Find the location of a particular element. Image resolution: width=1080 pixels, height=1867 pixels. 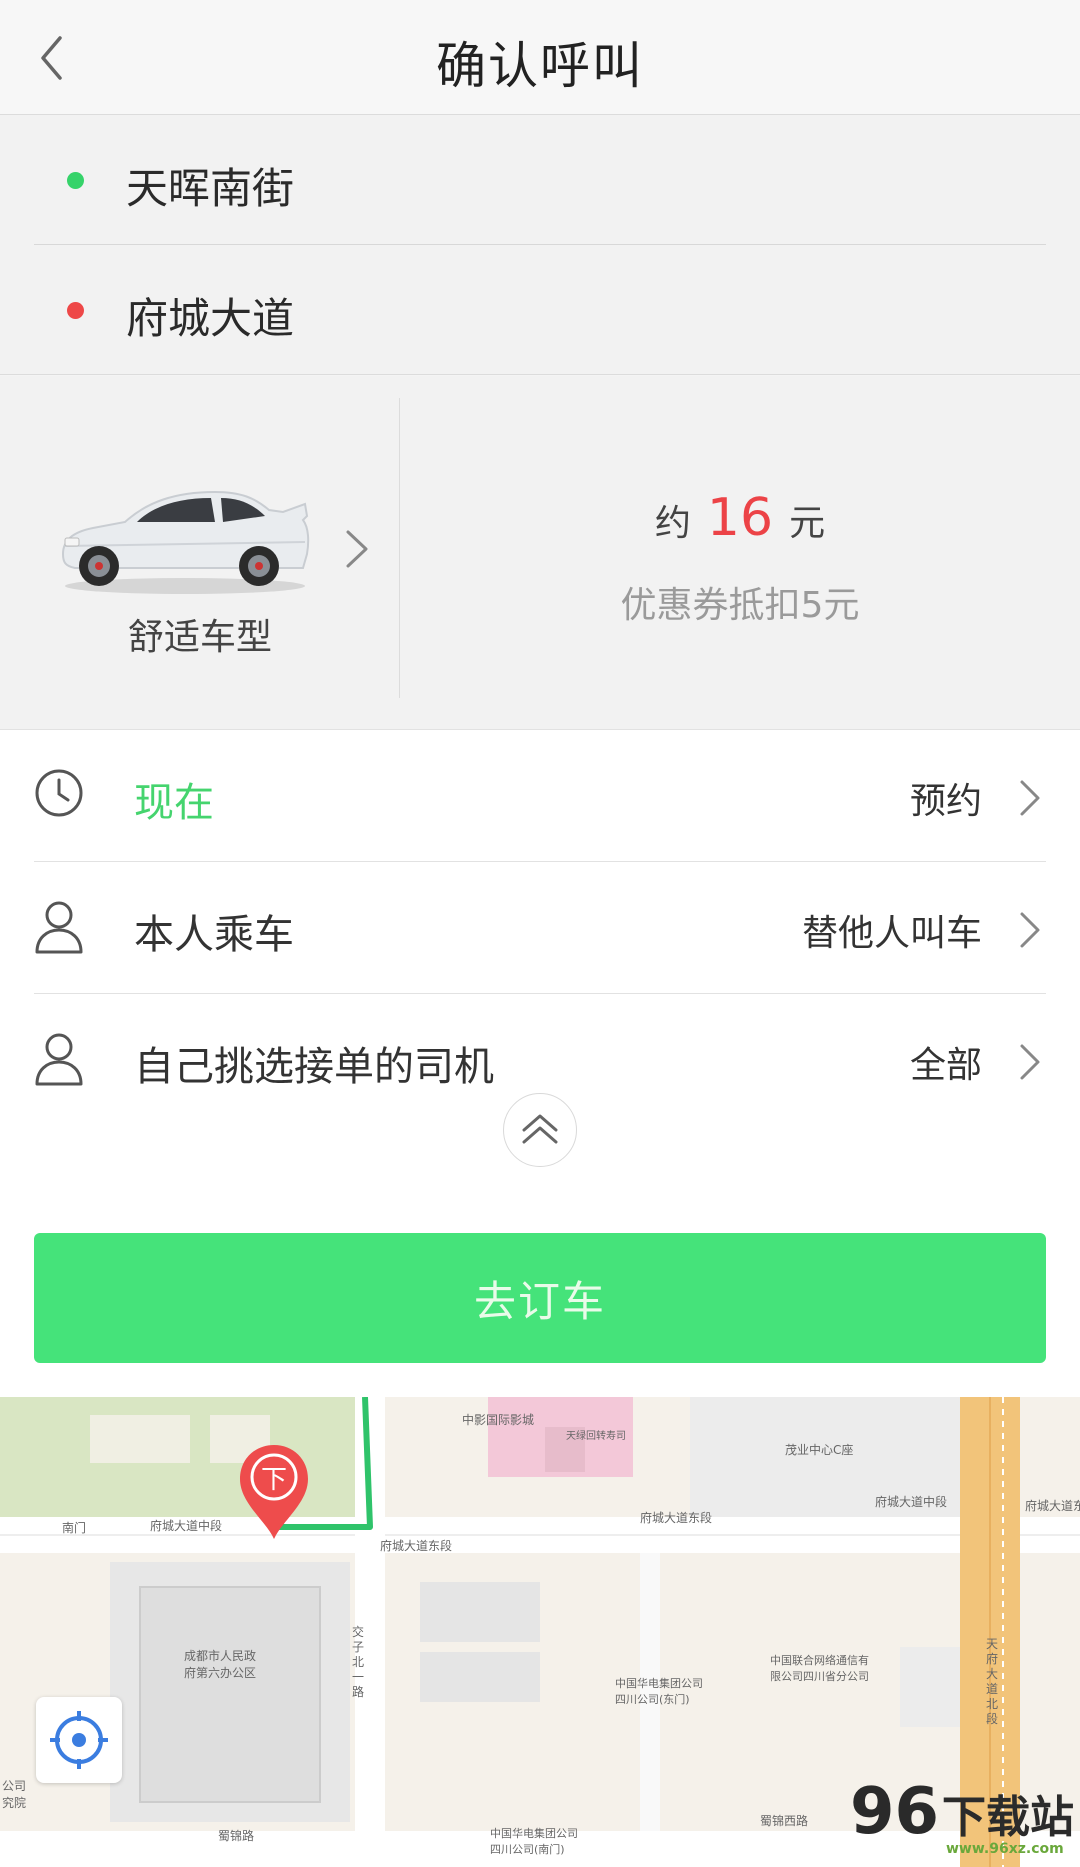

car-type-selector: 舒适车型 is located at coordinates (200, 553).